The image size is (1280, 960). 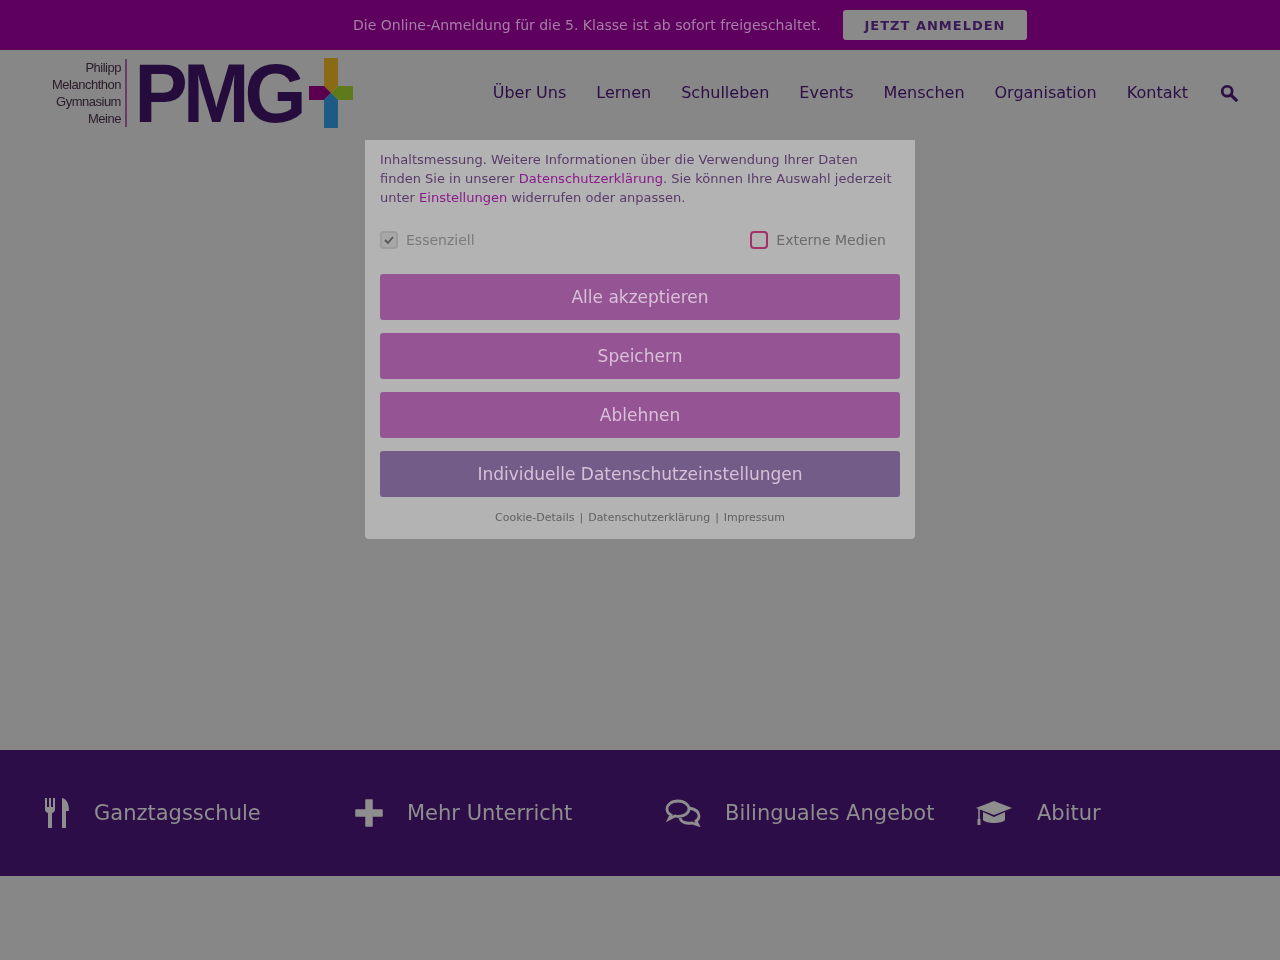 I want to click on school-logo: Philipp Melanchthon Gymnasium Meine PMG, so click(x=203, y=92).